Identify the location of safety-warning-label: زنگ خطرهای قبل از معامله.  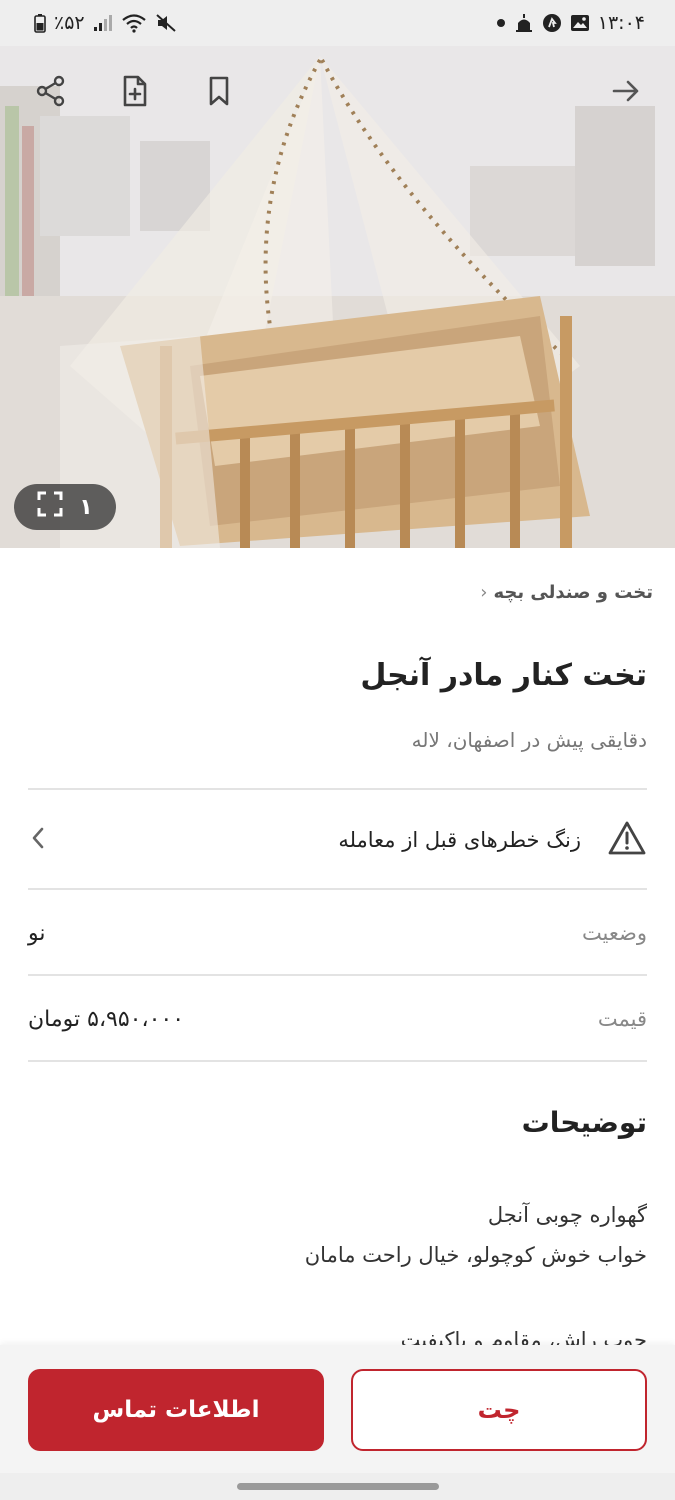
(459, 840).